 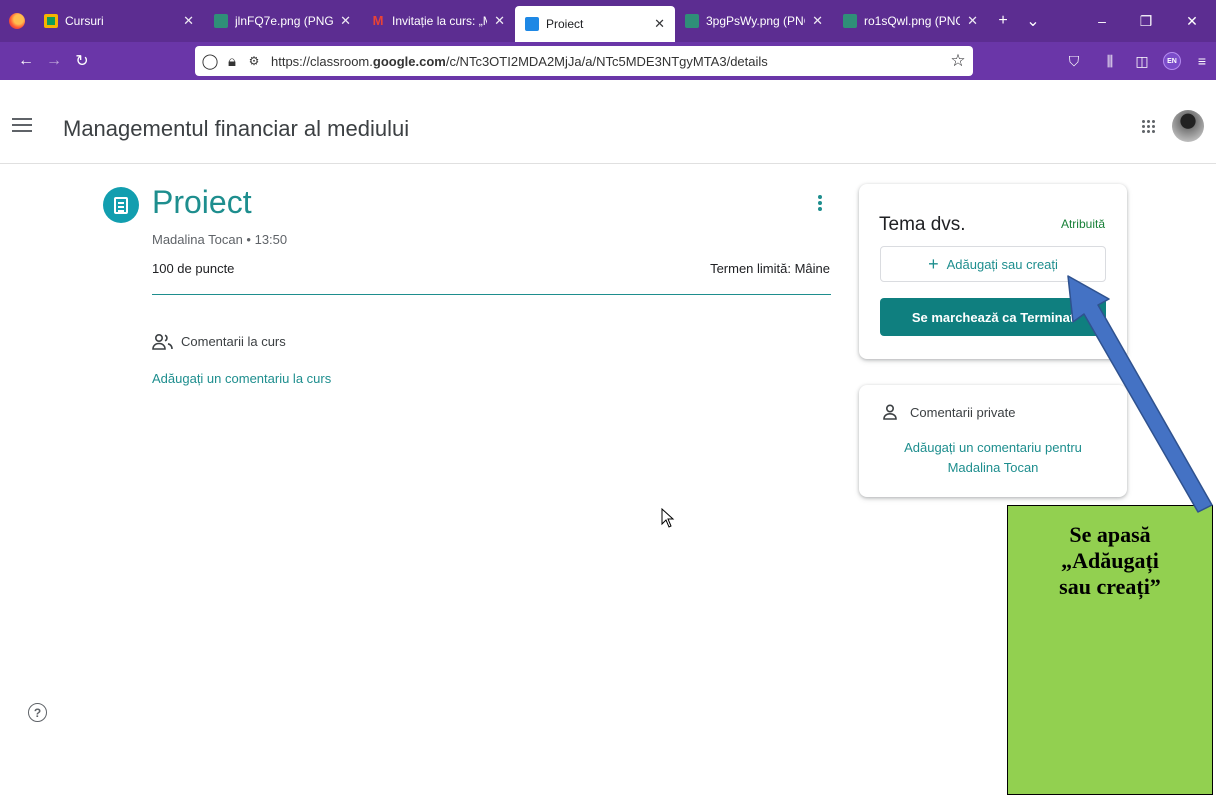 I want to click on assignment-icon, so click(x=121, y=205).